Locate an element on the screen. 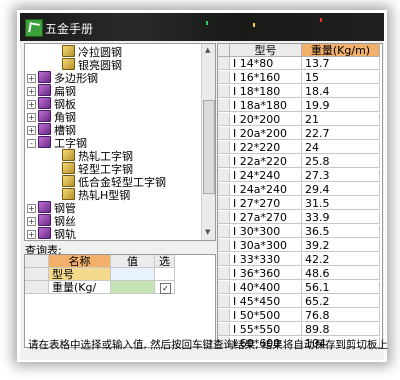 The width and height of the screenshot is (400, 380). table-row: I 27a*270 33.9 is located at coordinates (299, 217).